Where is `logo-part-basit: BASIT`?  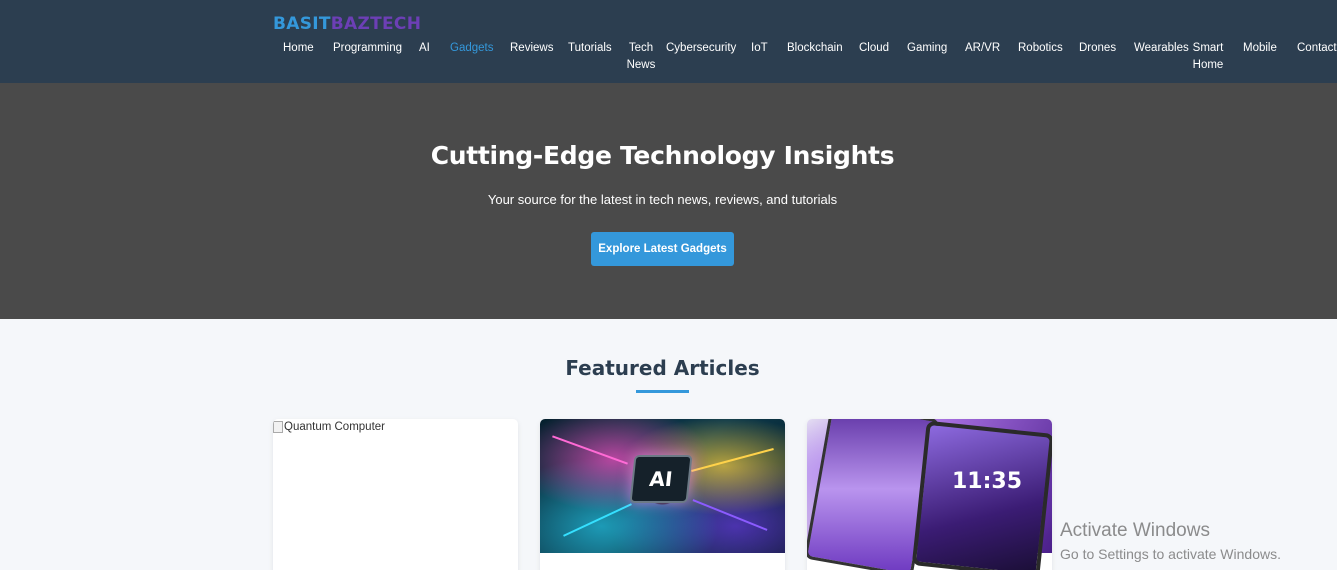 logo-part-basit: BASIT is located at coordinates (302, 24).